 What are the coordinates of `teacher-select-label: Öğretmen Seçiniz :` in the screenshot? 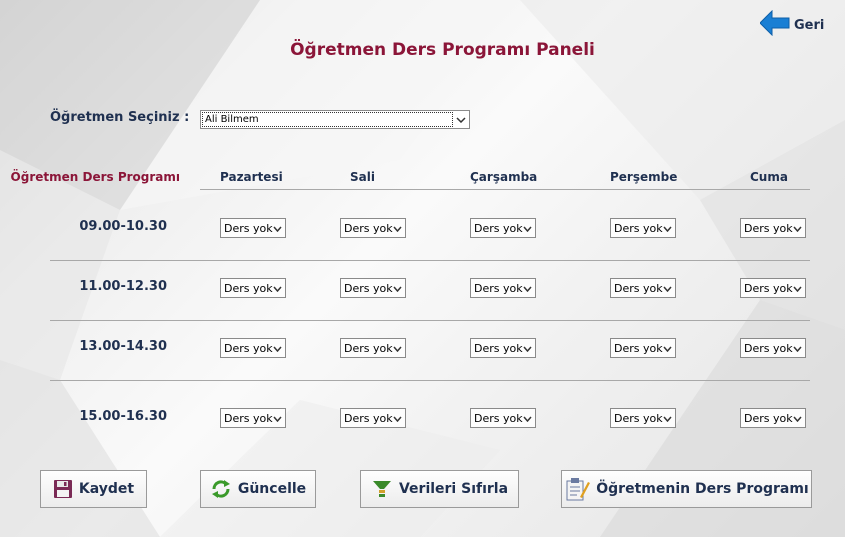 It's located at (120, 117).